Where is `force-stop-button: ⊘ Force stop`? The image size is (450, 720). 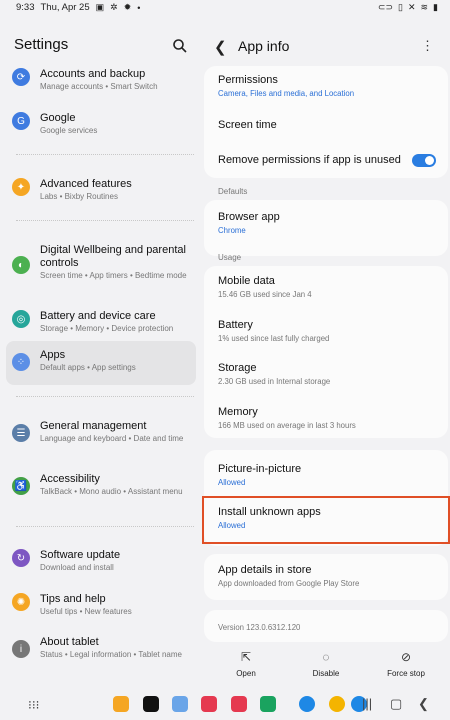
force-stop-button: ⊘ Force stop is located at coordinates (406, 664).